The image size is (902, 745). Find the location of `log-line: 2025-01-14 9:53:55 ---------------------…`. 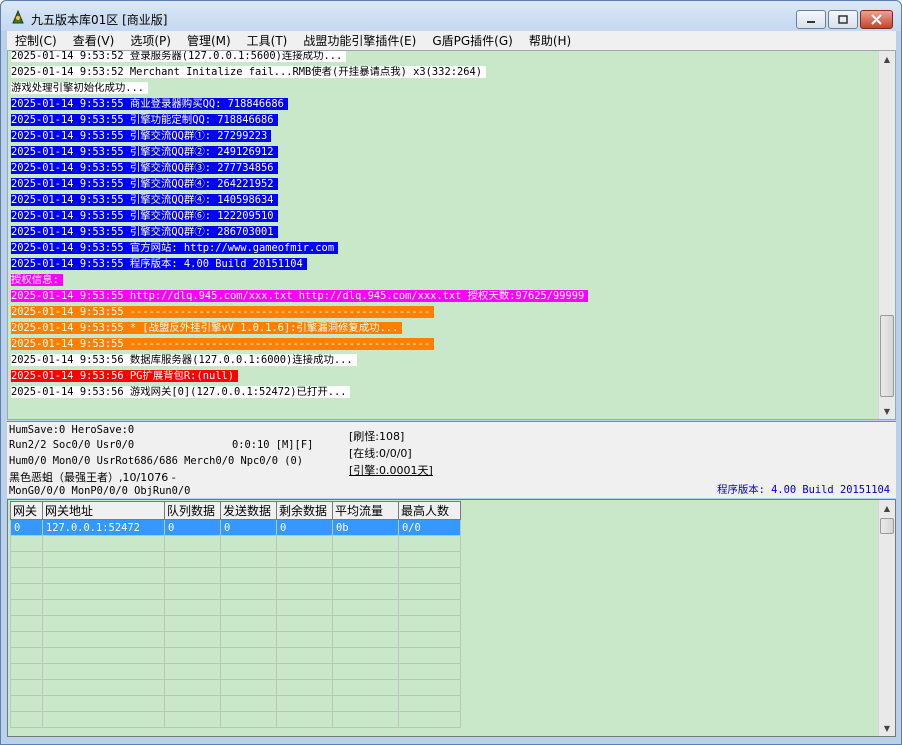

log-line: 2025-01-14 9:53:55 ---------------------… is located at coordinates (442, 312).